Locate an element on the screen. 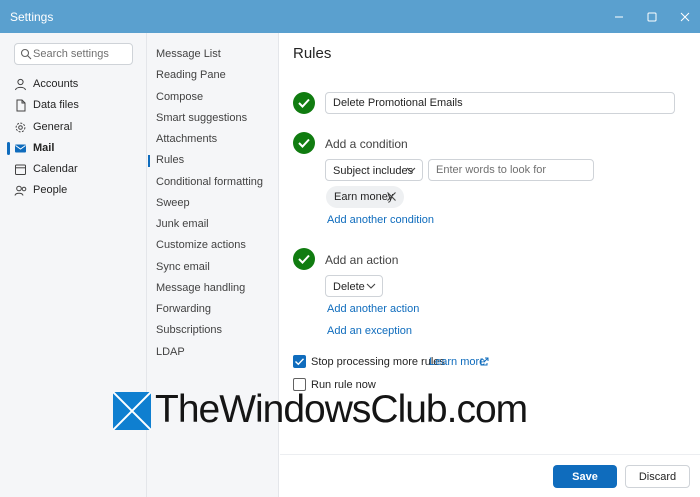  section-label: Attachments is located at coordinates (187, 139).